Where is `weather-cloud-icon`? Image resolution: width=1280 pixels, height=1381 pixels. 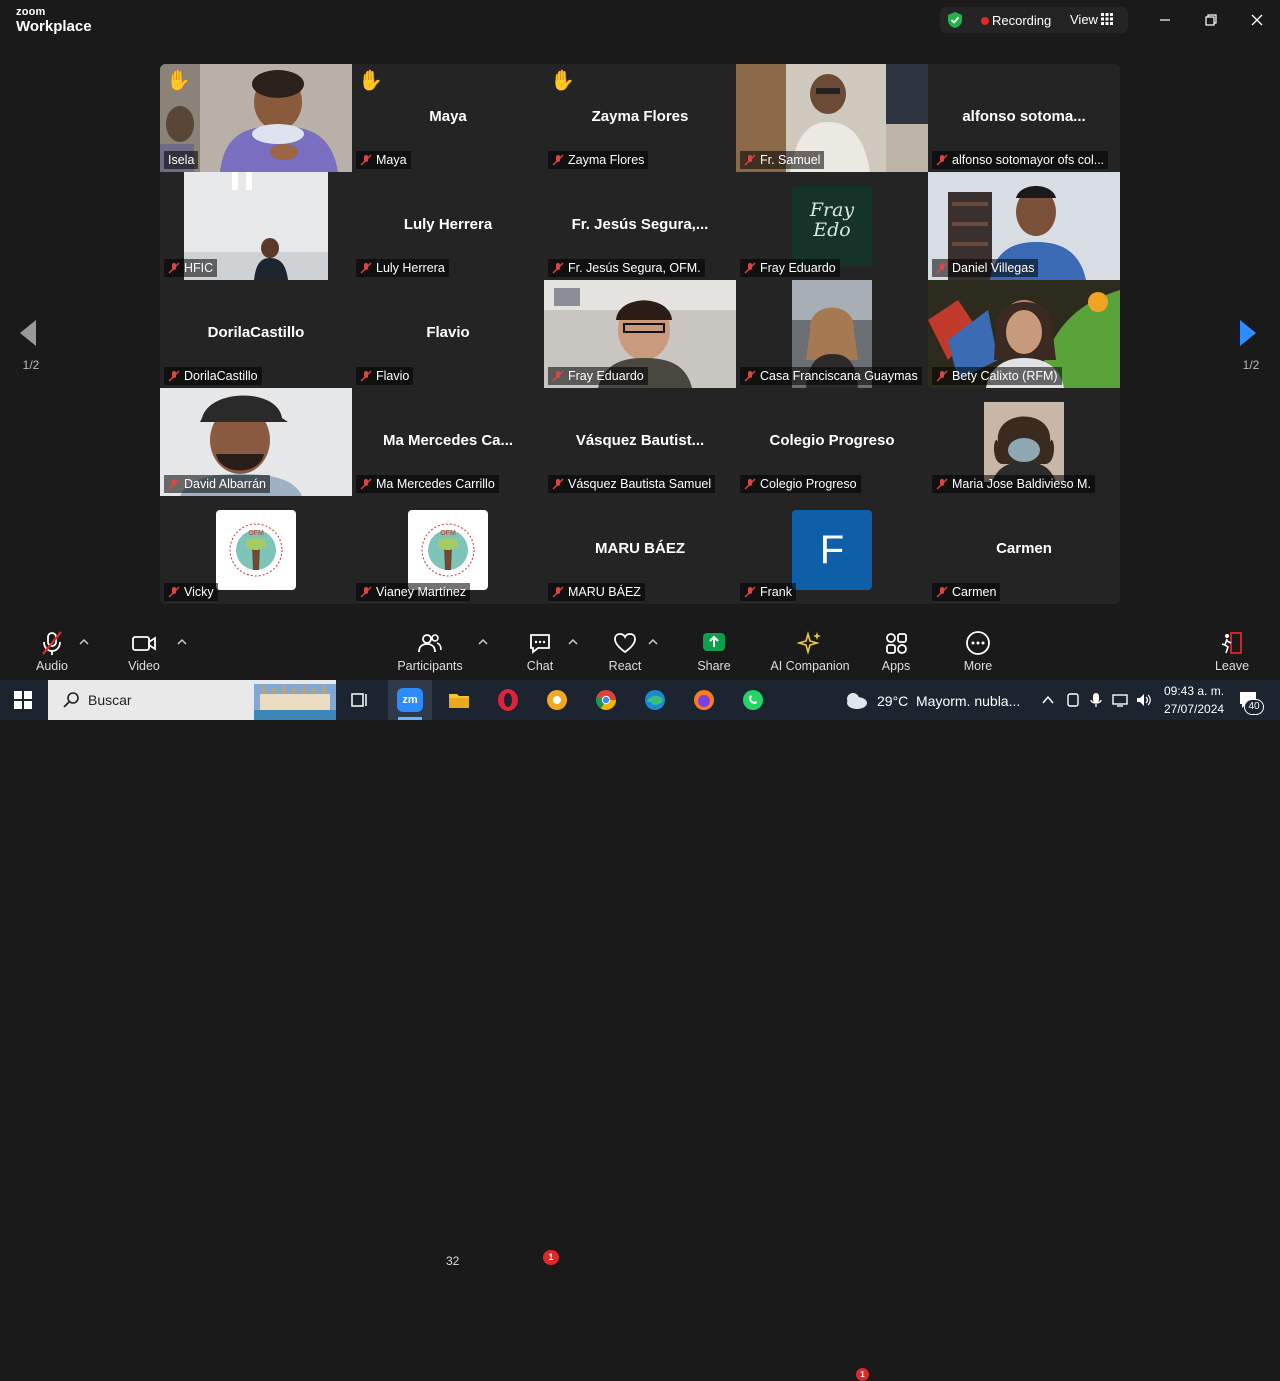 weather-cloud-icon is located at coordinates (856, 700).